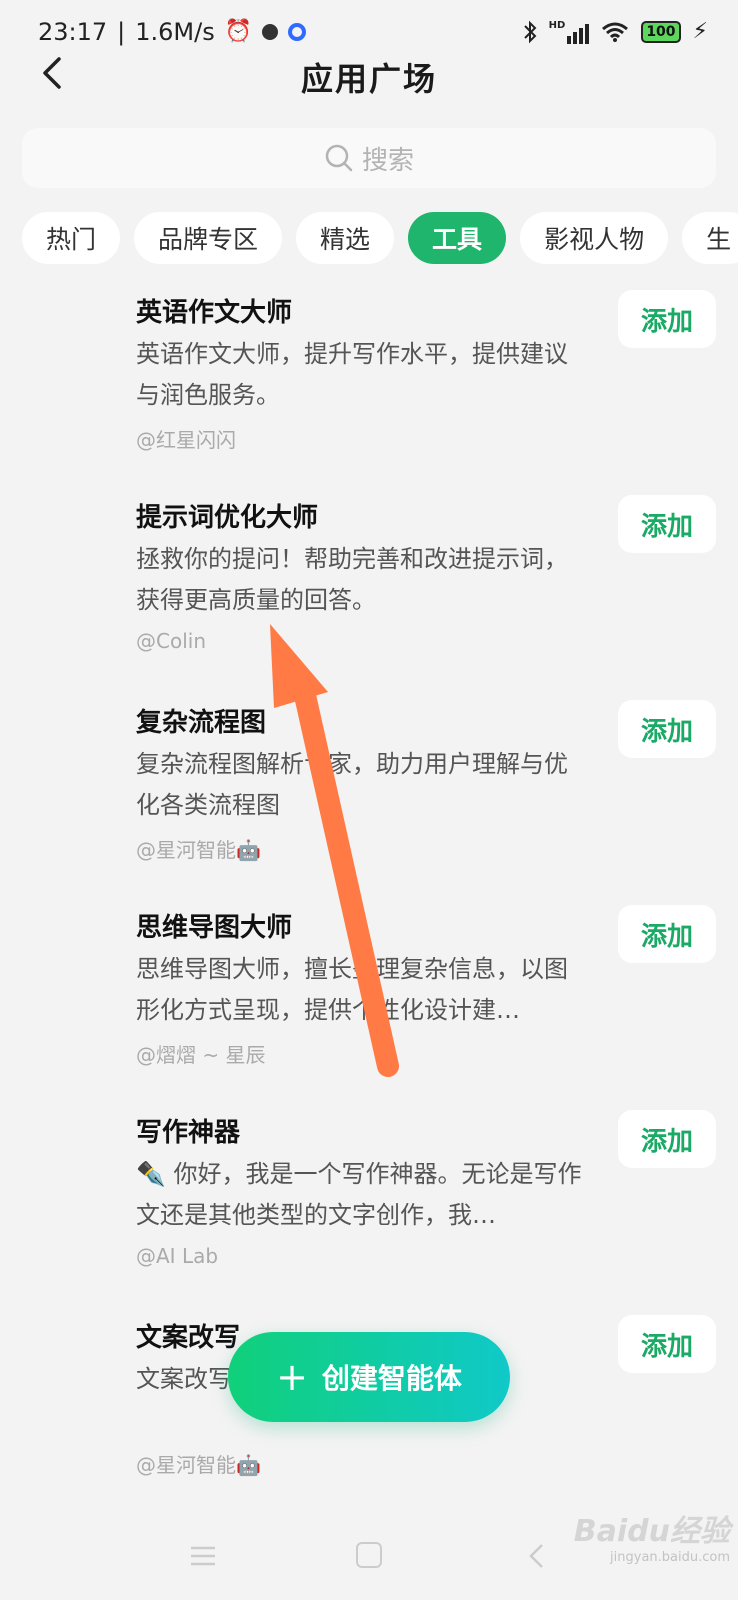 Image resolution: width=738 pixels, height=1600 pixels. Describe the element at coordinates (457, 238) in the screenshot. I see `tab-tools: 工具` at that location.